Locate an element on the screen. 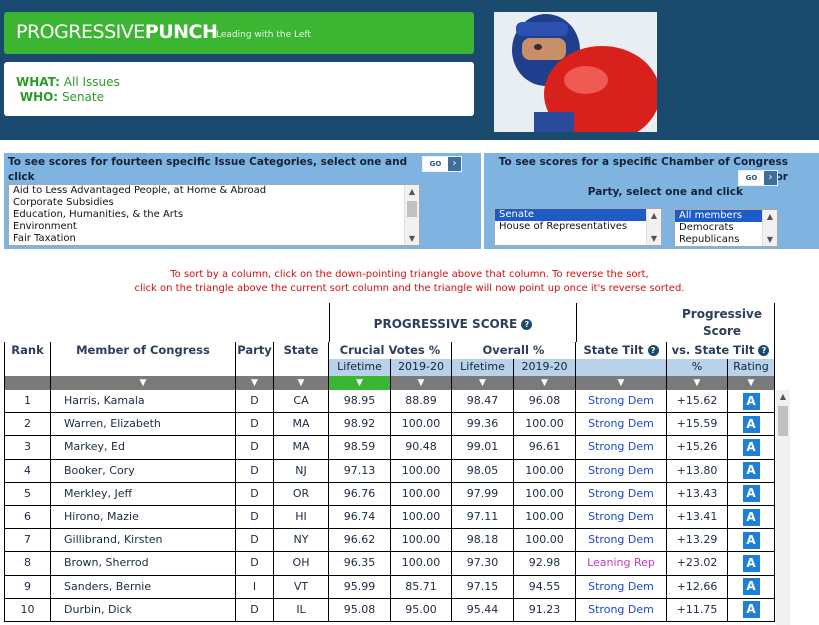  party-cell: D is located at coordinates (255, 402).